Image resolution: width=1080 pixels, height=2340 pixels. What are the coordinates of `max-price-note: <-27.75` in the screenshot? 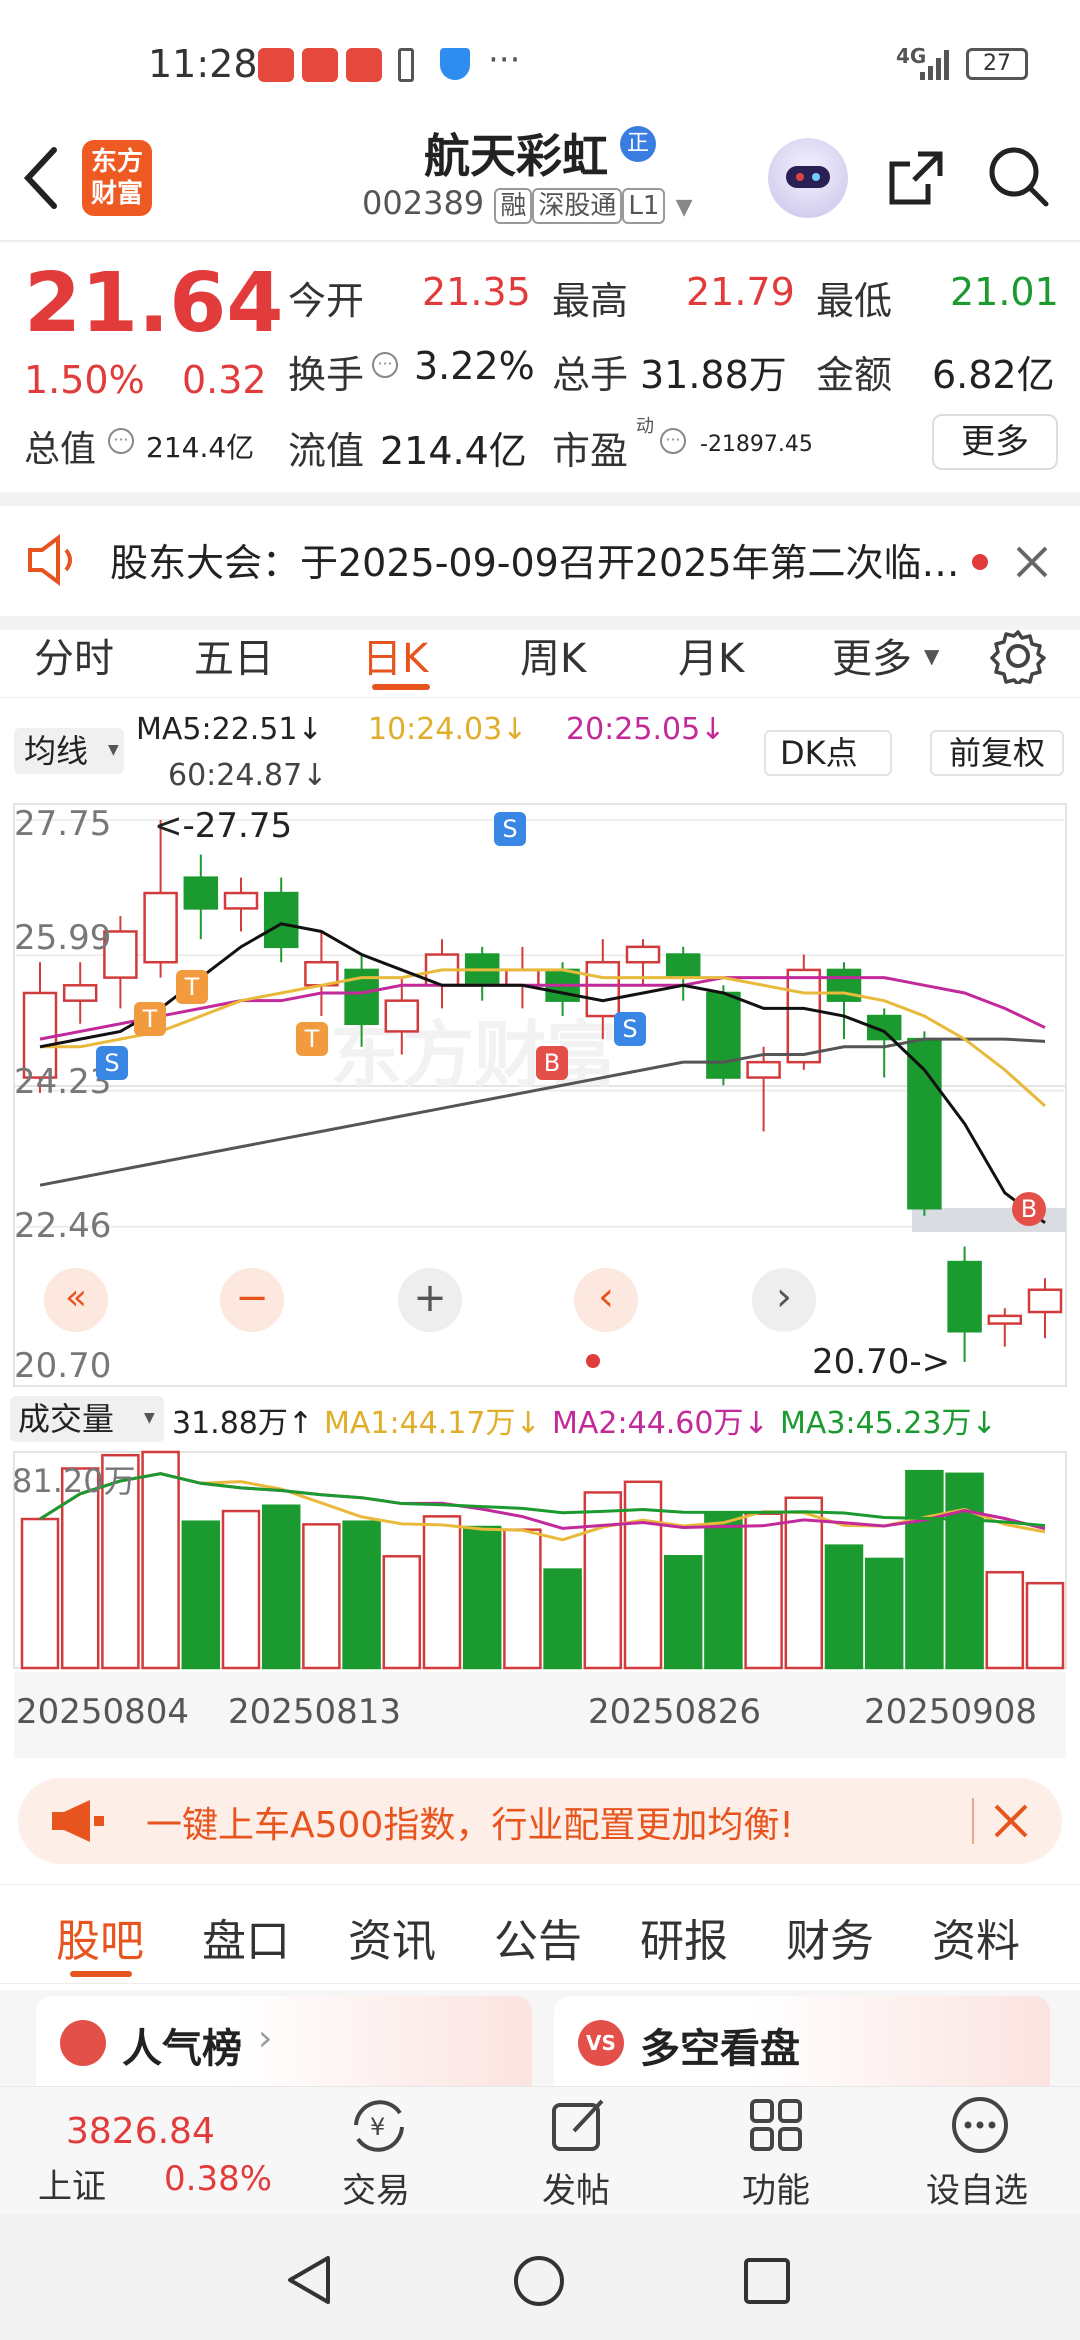 It's located at (223, 826).